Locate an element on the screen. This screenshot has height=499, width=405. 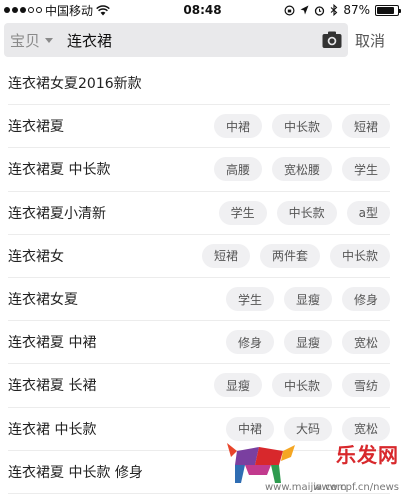
suggestion-row: 连衣裙夏小清新 学生 中长款 a型 is located at coordinates (199, 213).